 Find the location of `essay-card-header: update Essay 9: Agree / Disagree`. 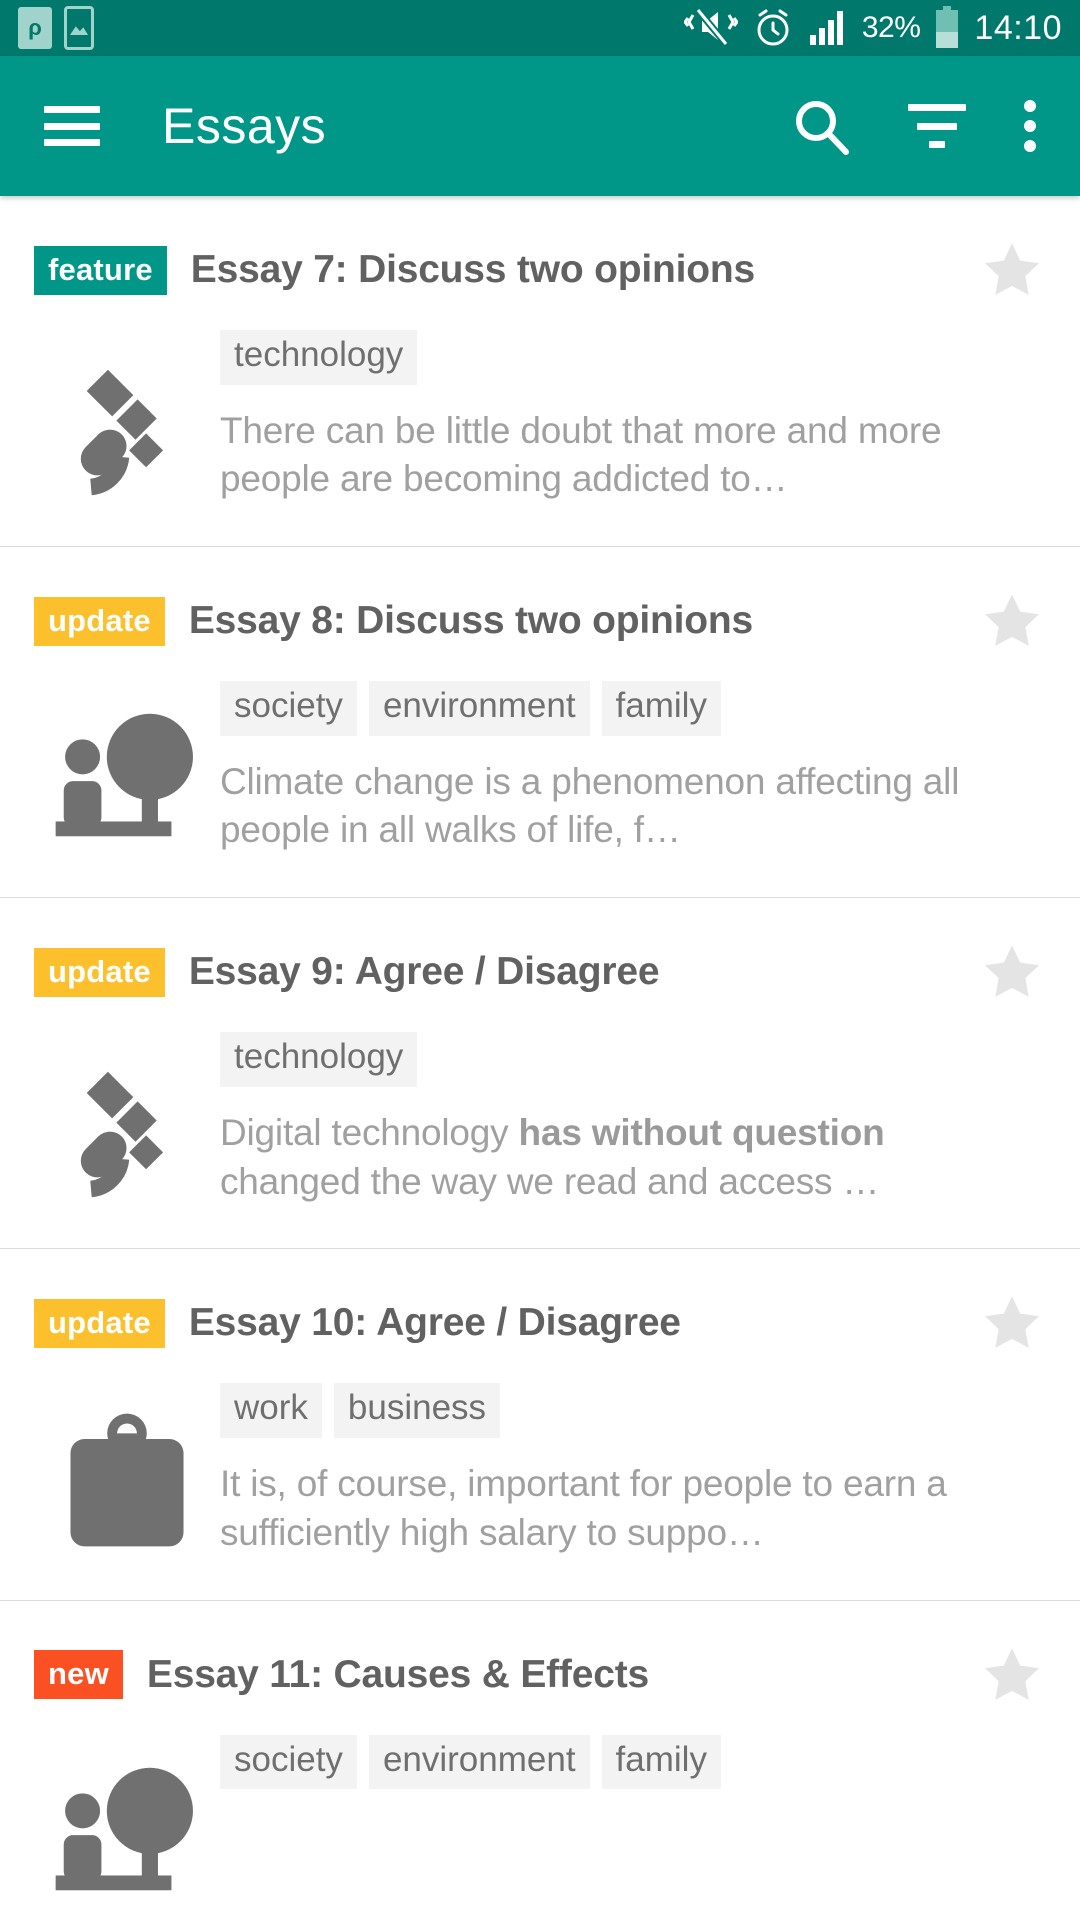

essay-card-header: update Essay 9: Agree / Disagree is located at coordinates (540, 972).